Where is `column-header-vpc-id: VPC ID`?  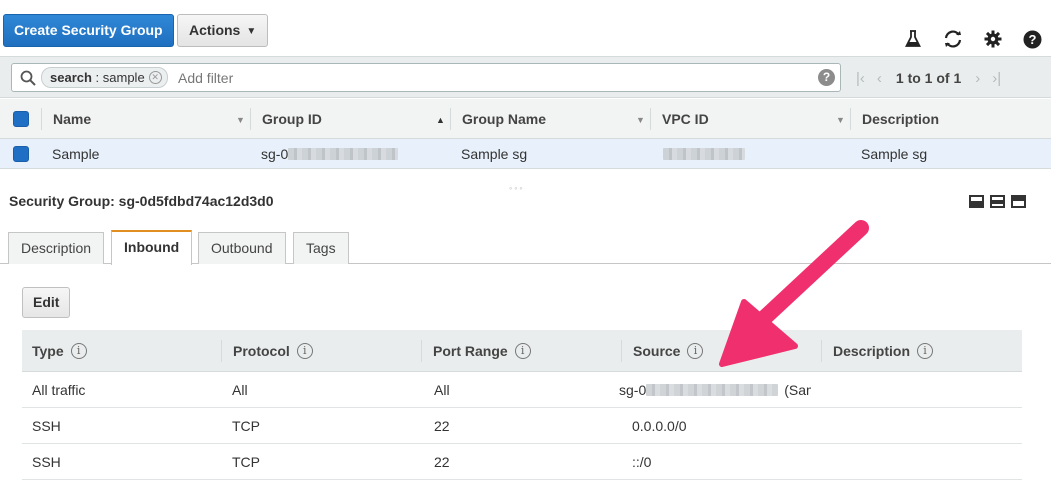 column-header-vpc-id: VPC ID is located at coordinates (685, 118).